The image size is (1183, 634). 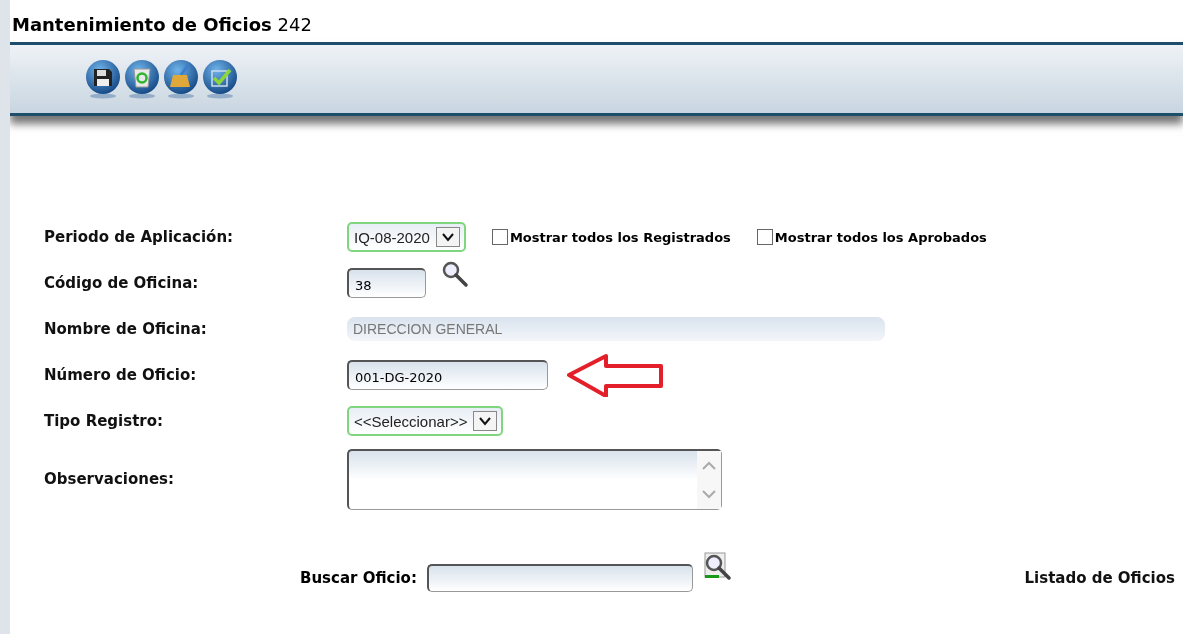 What do you see at coordinates (139, 237) in the screenshot?
I see `field-label: Periodo de Aplicación:` at bounding box center [139, 237].